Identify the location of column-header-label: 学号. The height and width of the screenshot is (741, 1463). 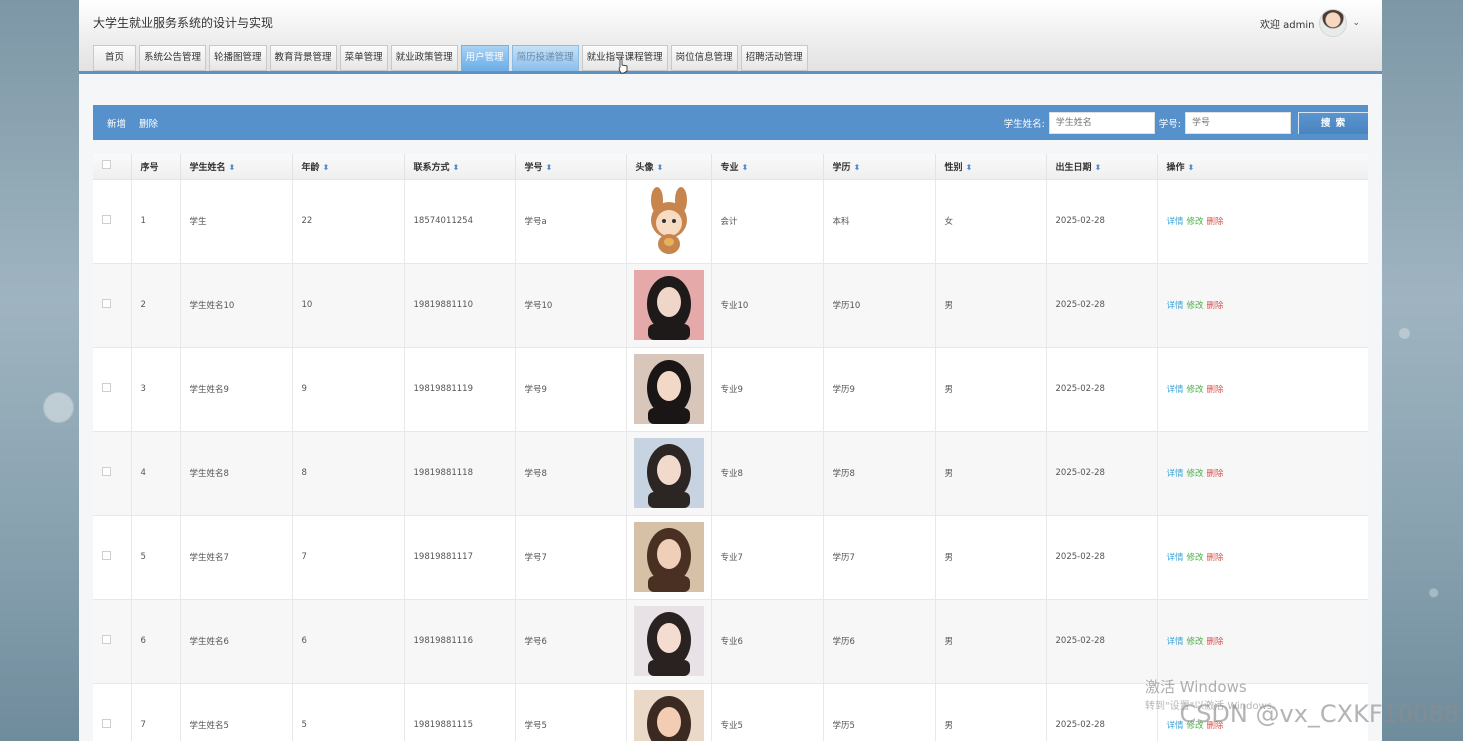
(533, 167).